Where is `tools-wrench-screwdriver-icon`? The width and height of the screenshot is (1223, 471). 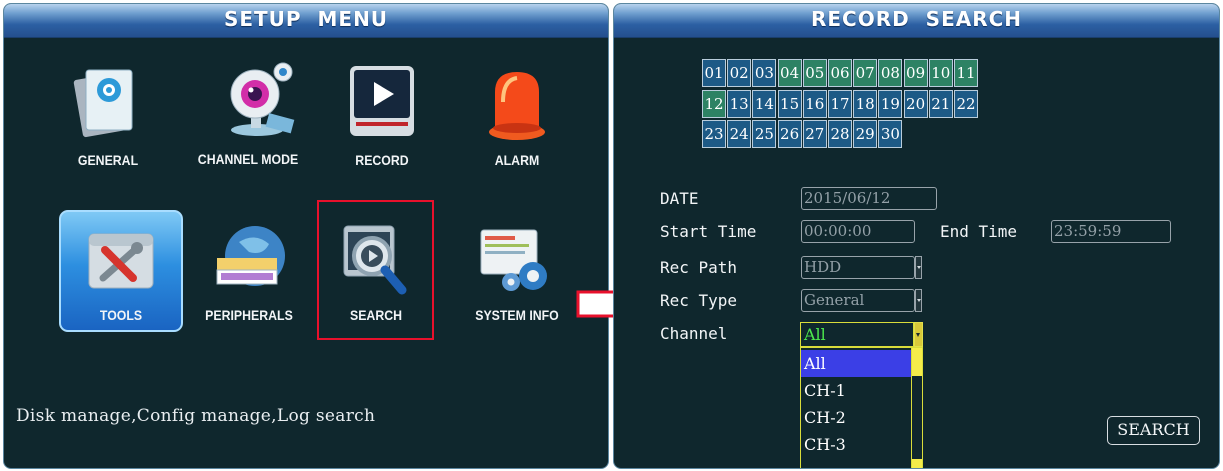
tools-wrench-screwdriver-icon is located at coordinates (121, 262).